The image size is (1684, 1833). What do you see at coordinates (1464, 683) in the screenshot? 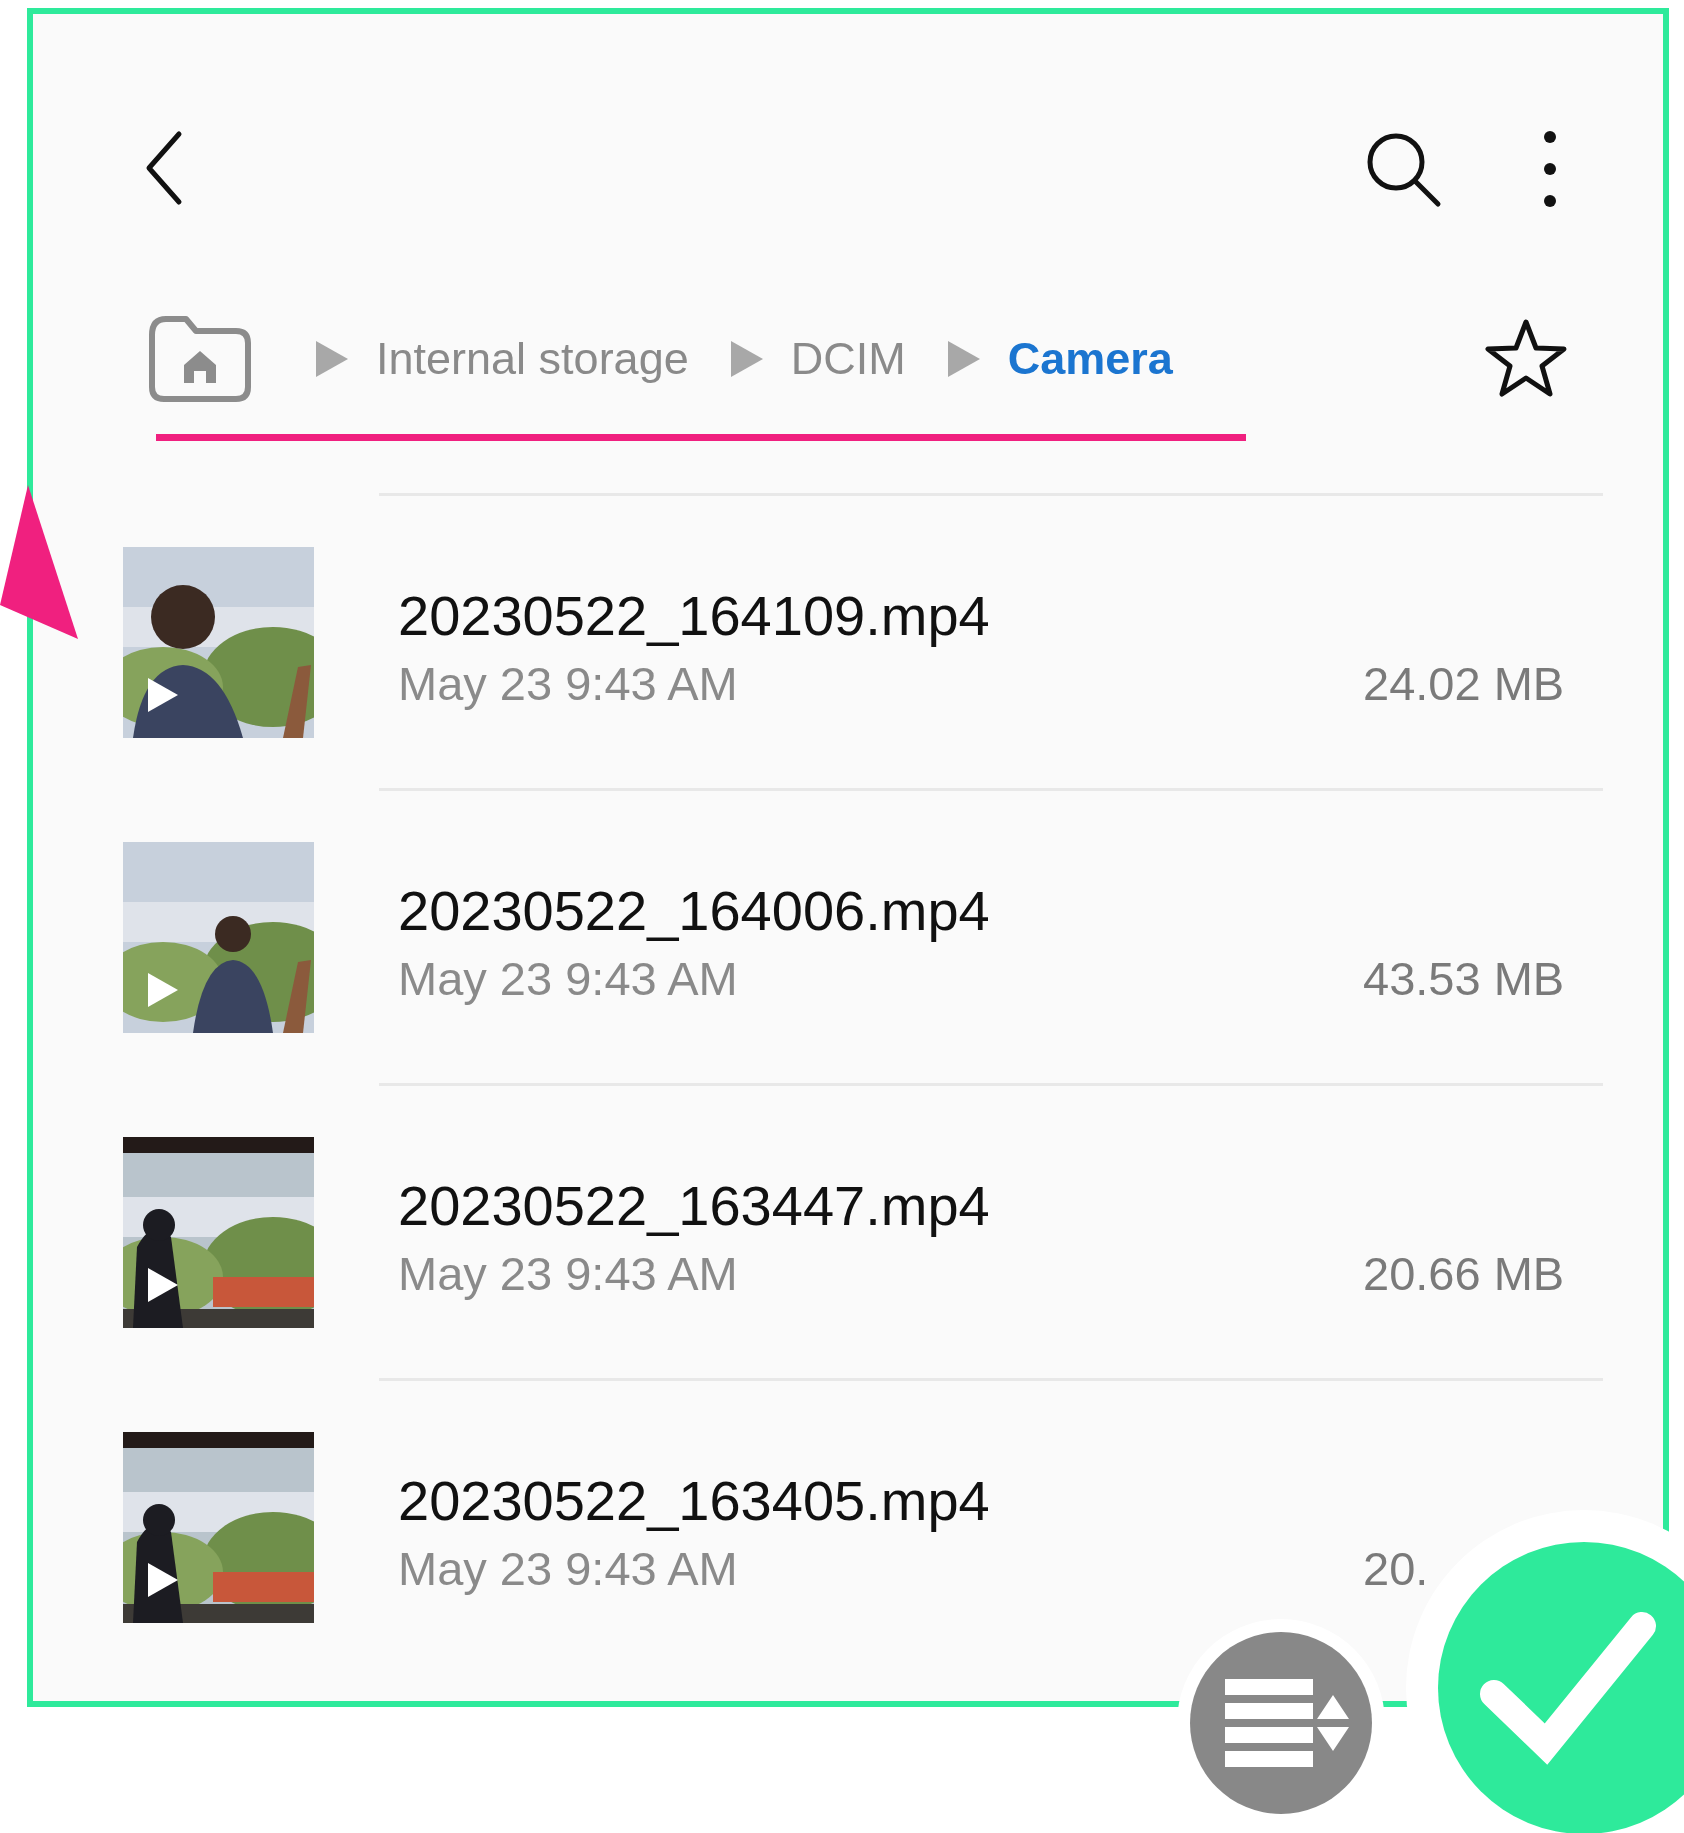
I see `file-size: 24.02 MB` at bounding box center [1464, 683].